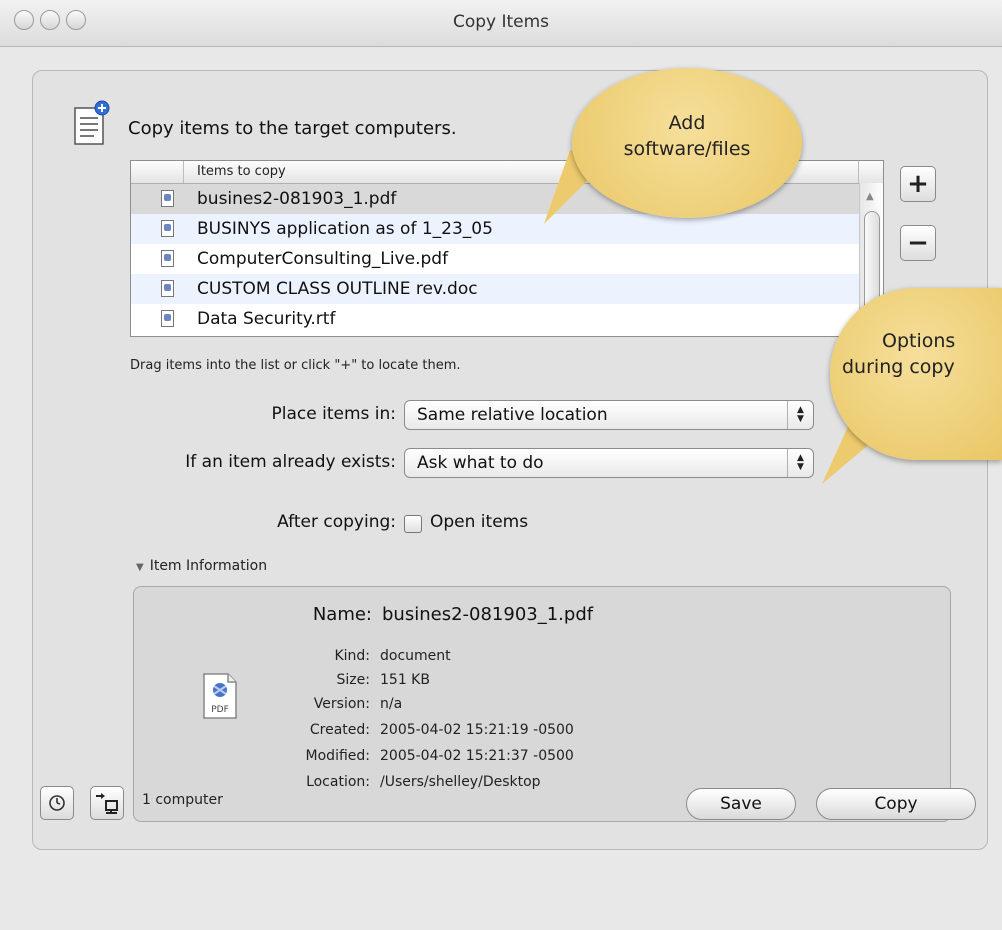  Describe the element at coordinates (507, 259) in the screenshot. I see `list-item: ComputerConsulting_Live.pdf` at that location.